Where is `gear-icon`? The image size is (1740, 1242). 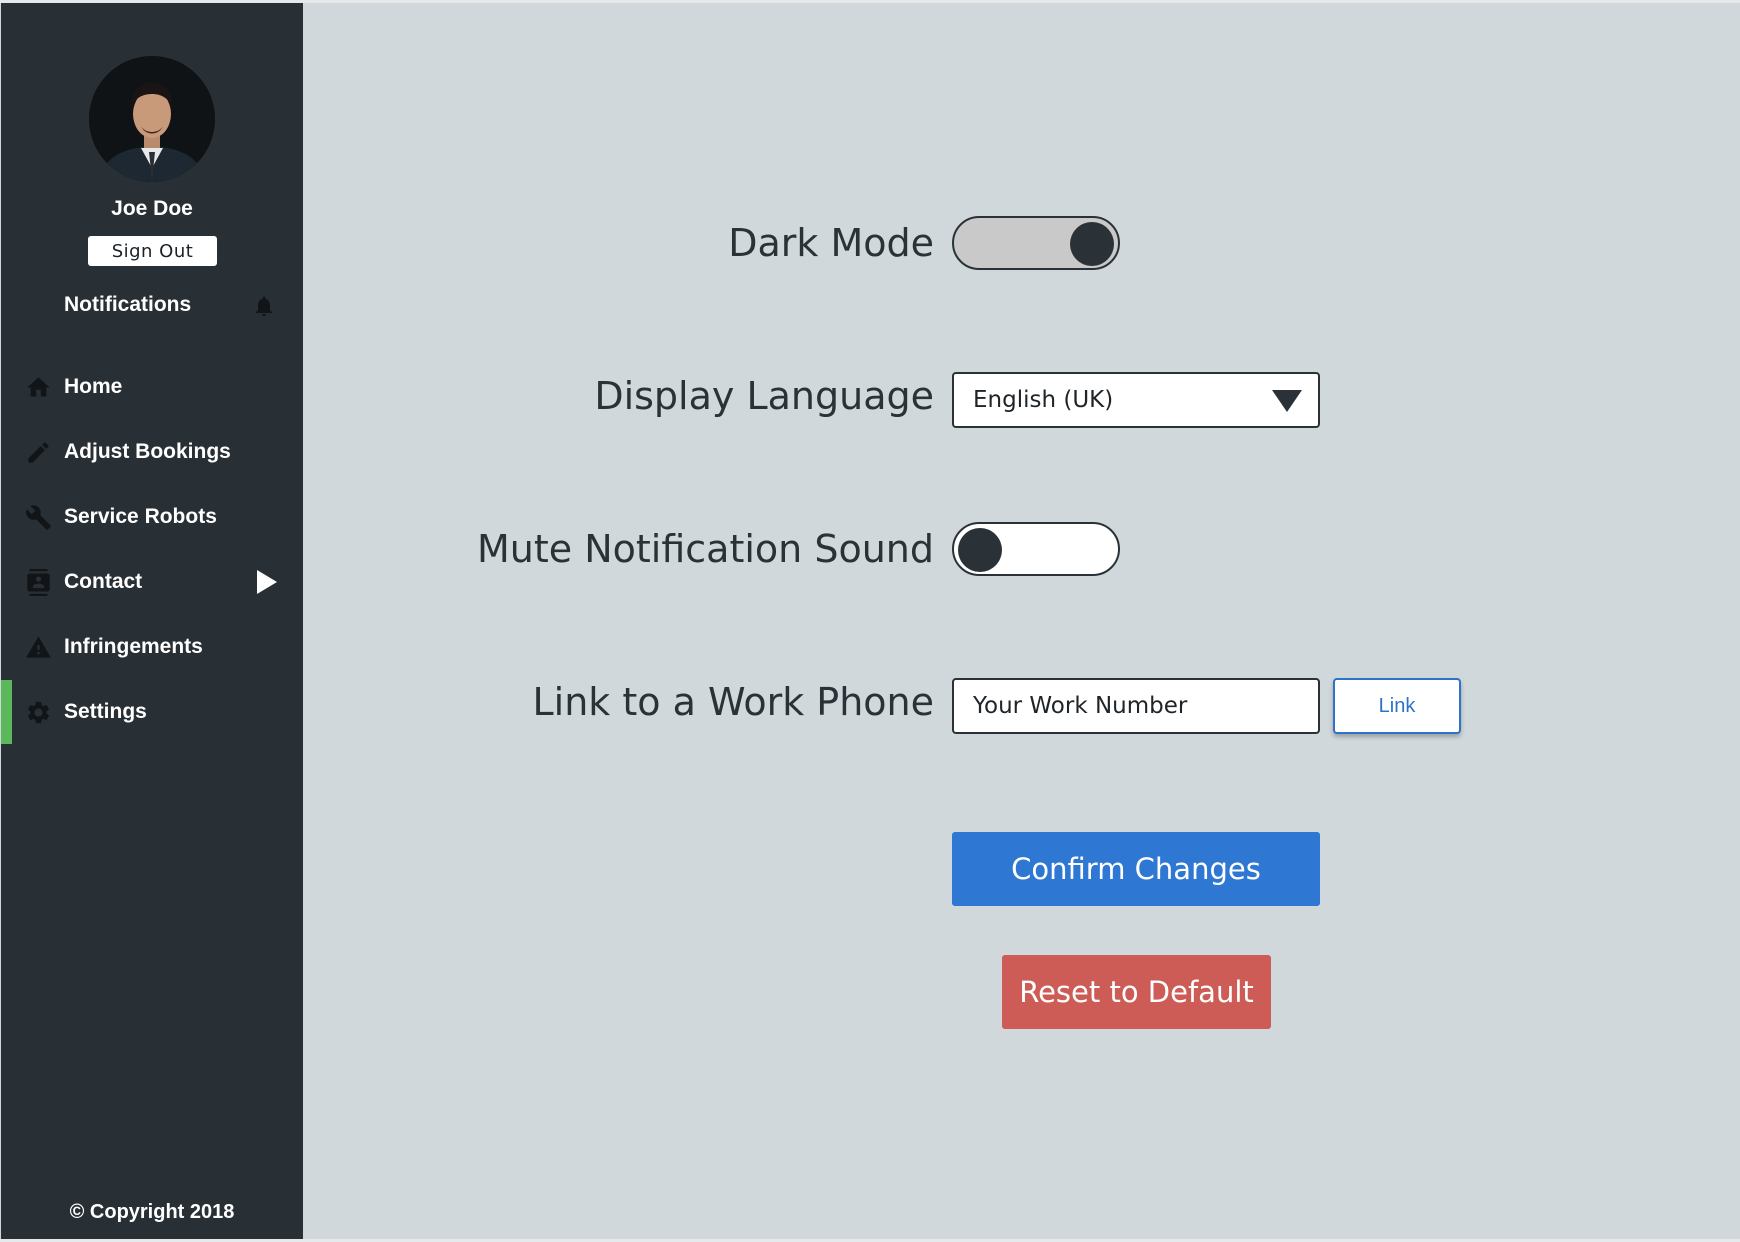
gear-icon is located at coordinates (38, 712).